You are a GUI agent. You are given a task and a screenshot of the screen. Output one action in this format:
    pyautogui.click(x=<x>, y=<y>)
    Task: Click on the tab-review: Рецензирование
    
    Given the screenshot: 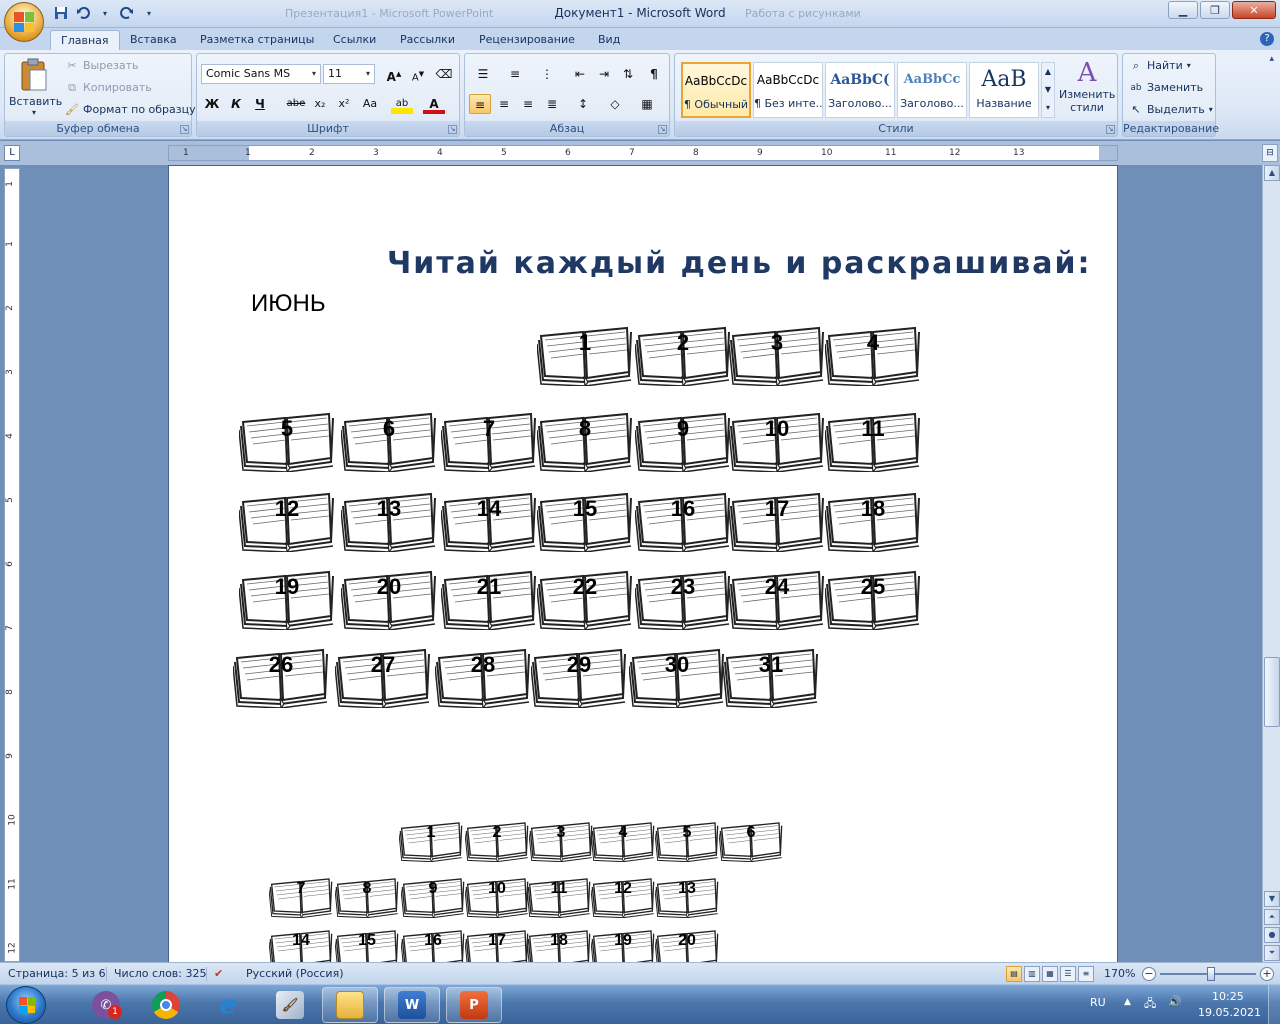 What is the action you would take?
    pyautogui.click(x=527, y=40)
    